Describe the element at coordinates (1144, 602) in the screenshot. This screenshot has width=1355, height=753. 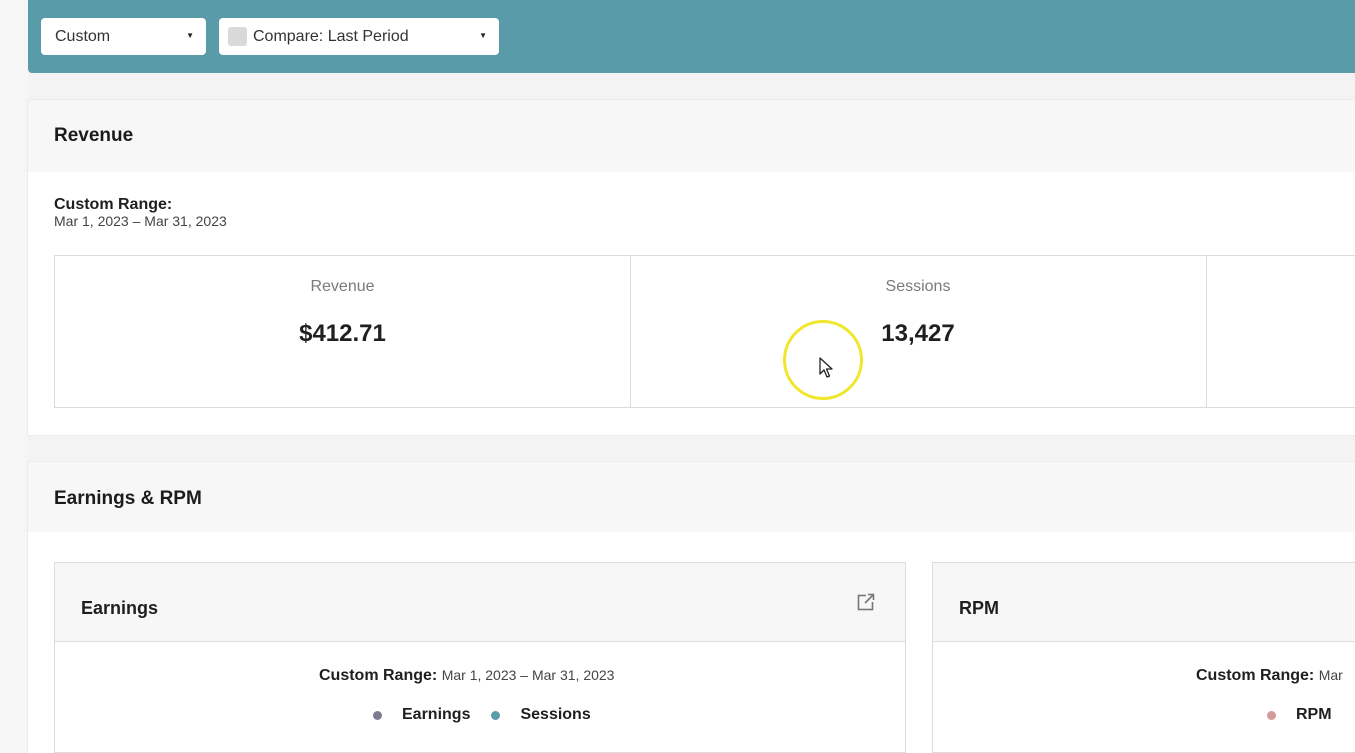
I see `rpm-card-header: RPM` at that location.